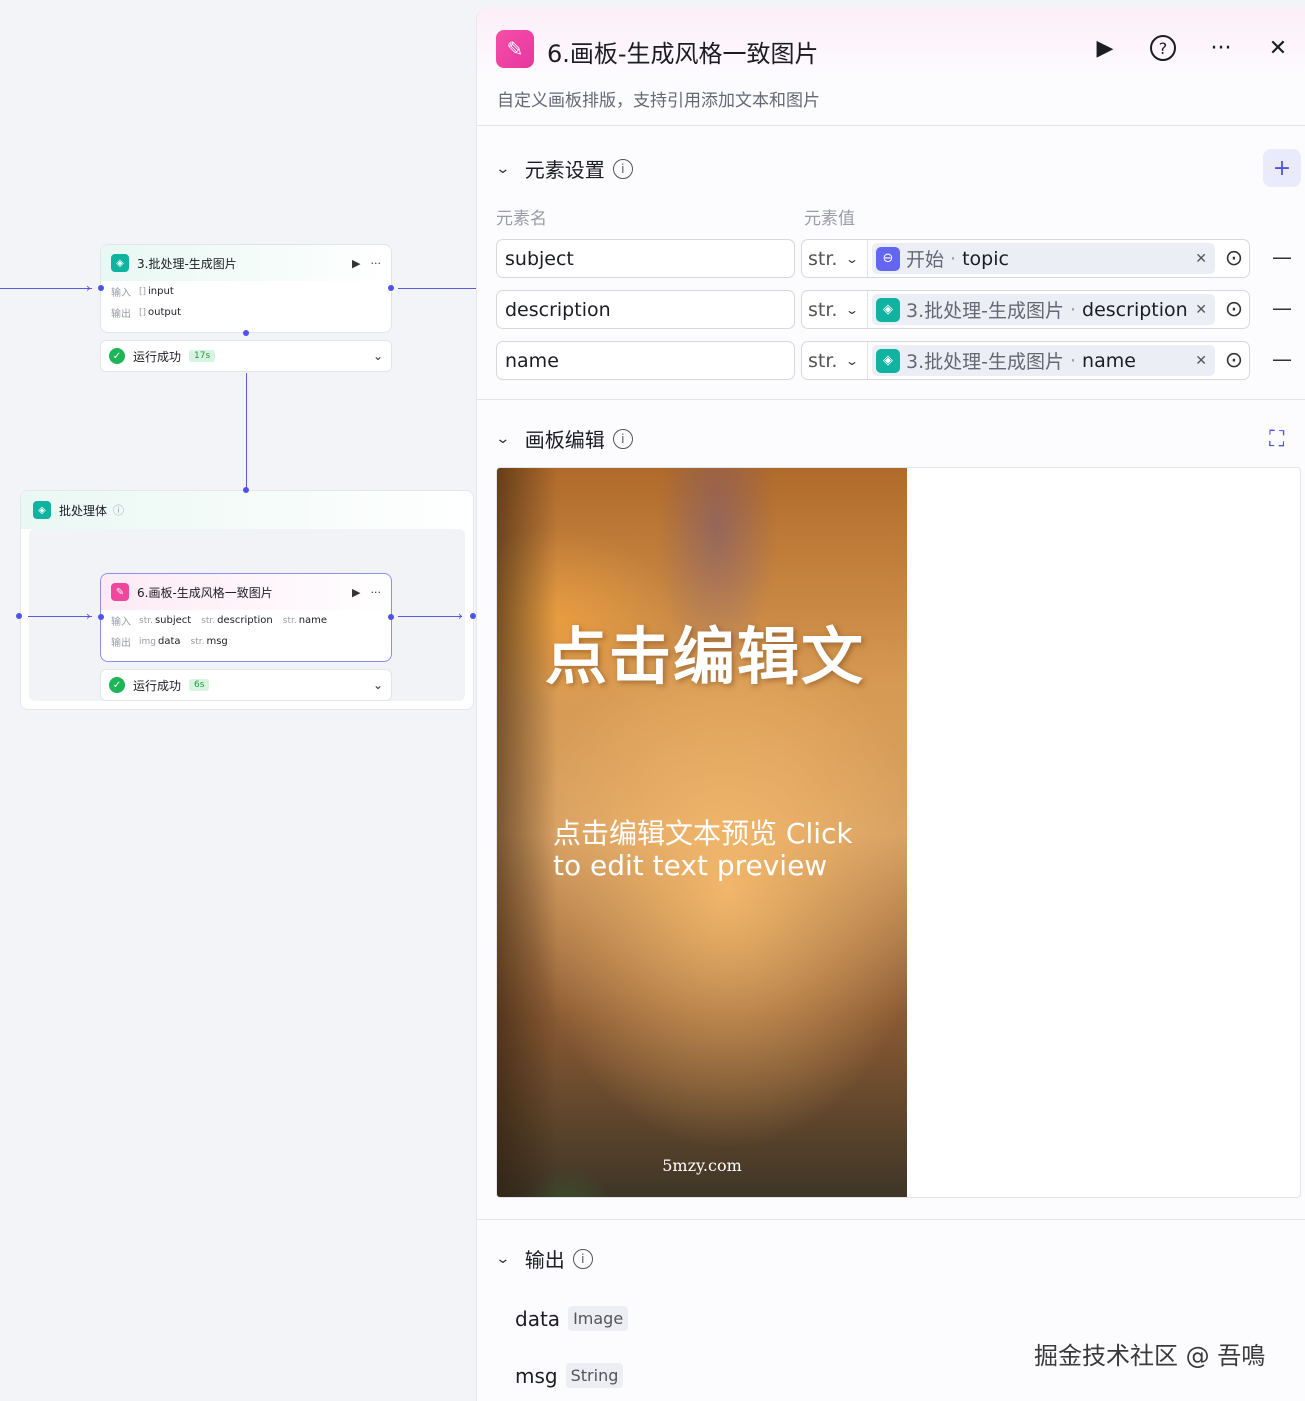 The width and height of the screenshot is (1305, 1401). Describe the element at coordinates (246, 430) in the screenshot. I see `edge-node3-to-batch` at that location.